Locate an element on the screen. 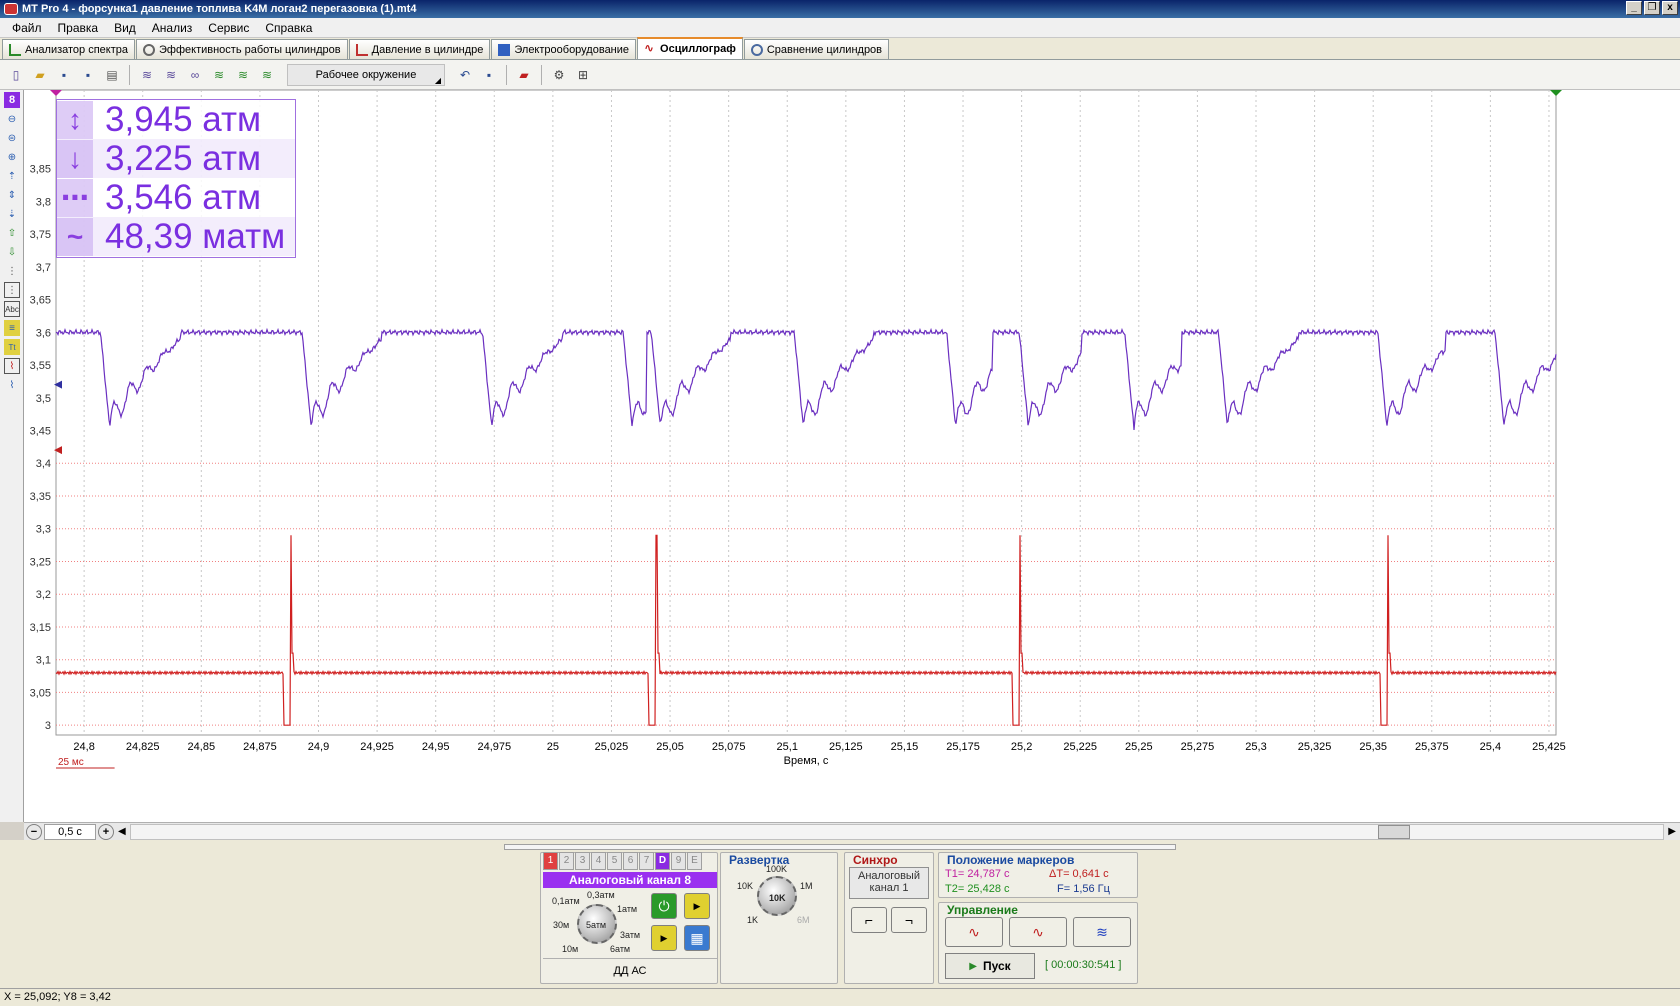 This screenshot has height=1006, width=1680. mode-single-icon: ∿ is located at coordinates (974, 932).